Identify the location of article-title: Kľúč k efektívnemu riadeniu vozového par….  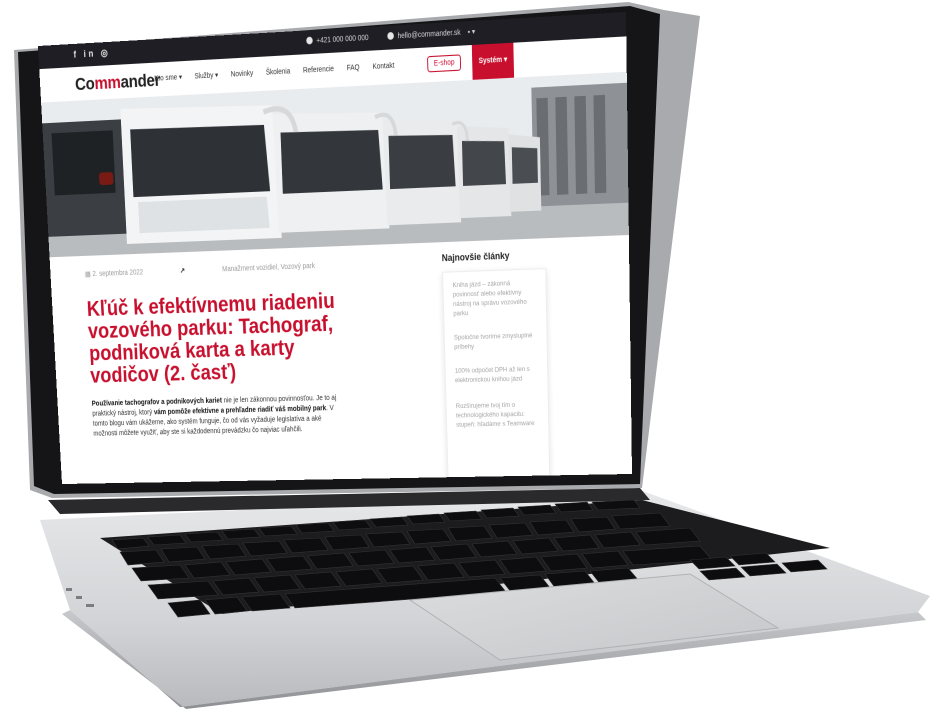
(211, 338).